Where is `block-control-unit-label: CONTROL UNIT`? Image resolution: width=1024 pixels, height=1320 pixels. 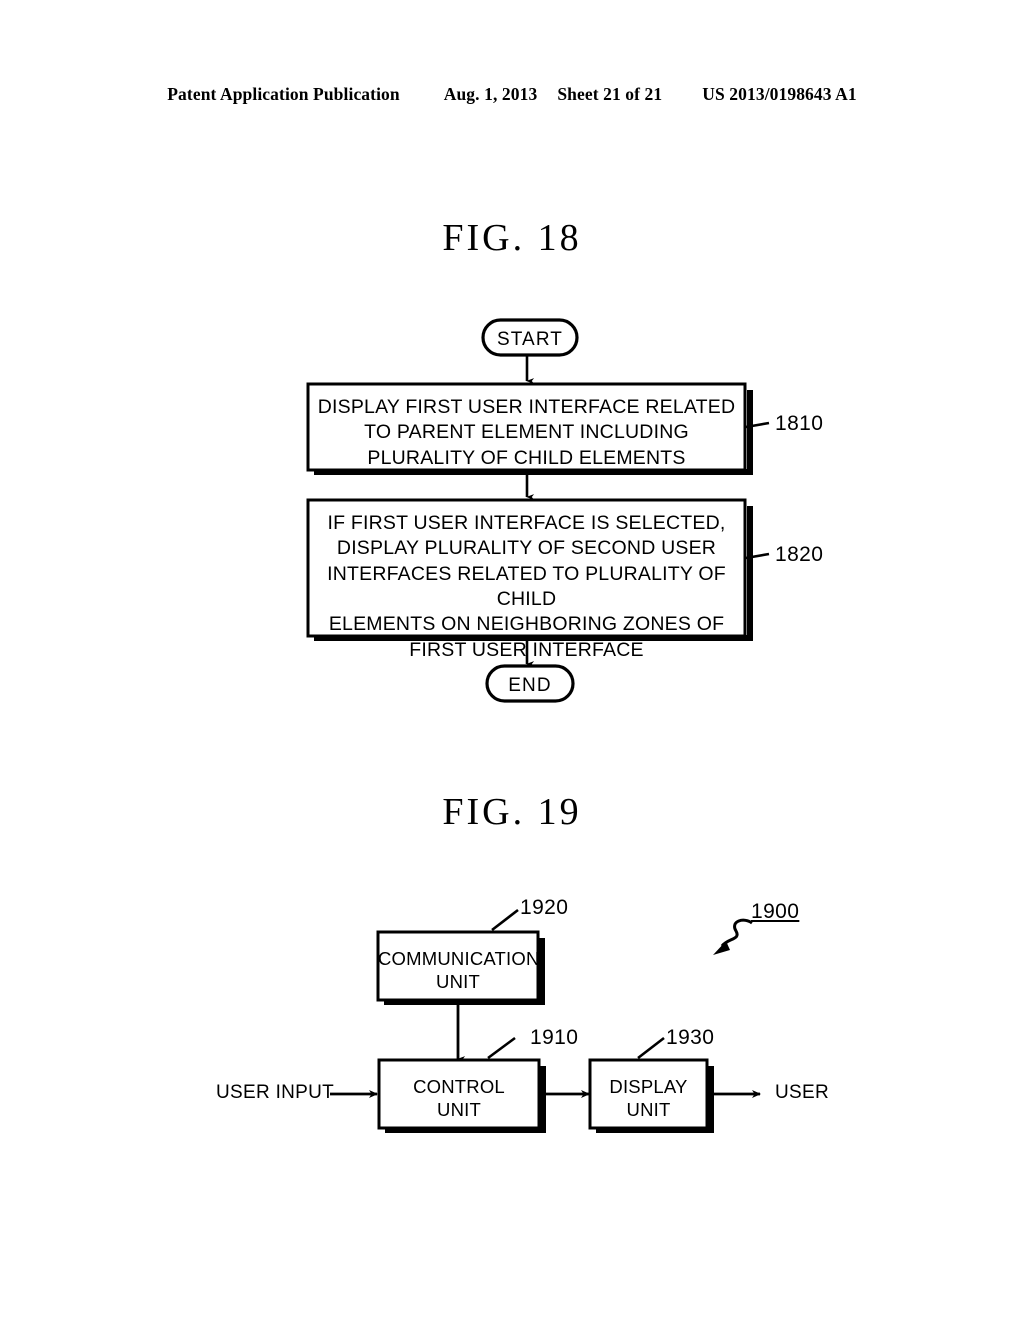 block-control-unit-label: CONTROL UNIT is located at coordinates (459, 1098).